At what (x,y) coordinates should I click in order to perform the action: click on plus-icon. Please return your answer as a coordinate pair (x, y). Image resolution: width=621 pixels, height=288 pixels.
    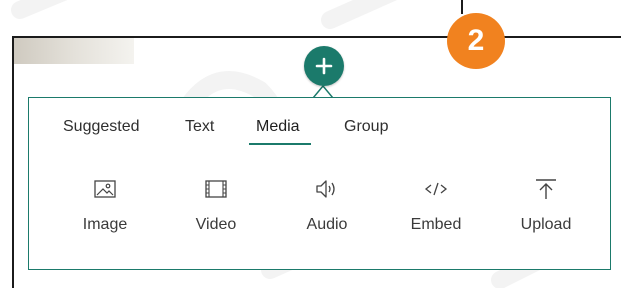
    Looking at the image, I should click on (324, 66).